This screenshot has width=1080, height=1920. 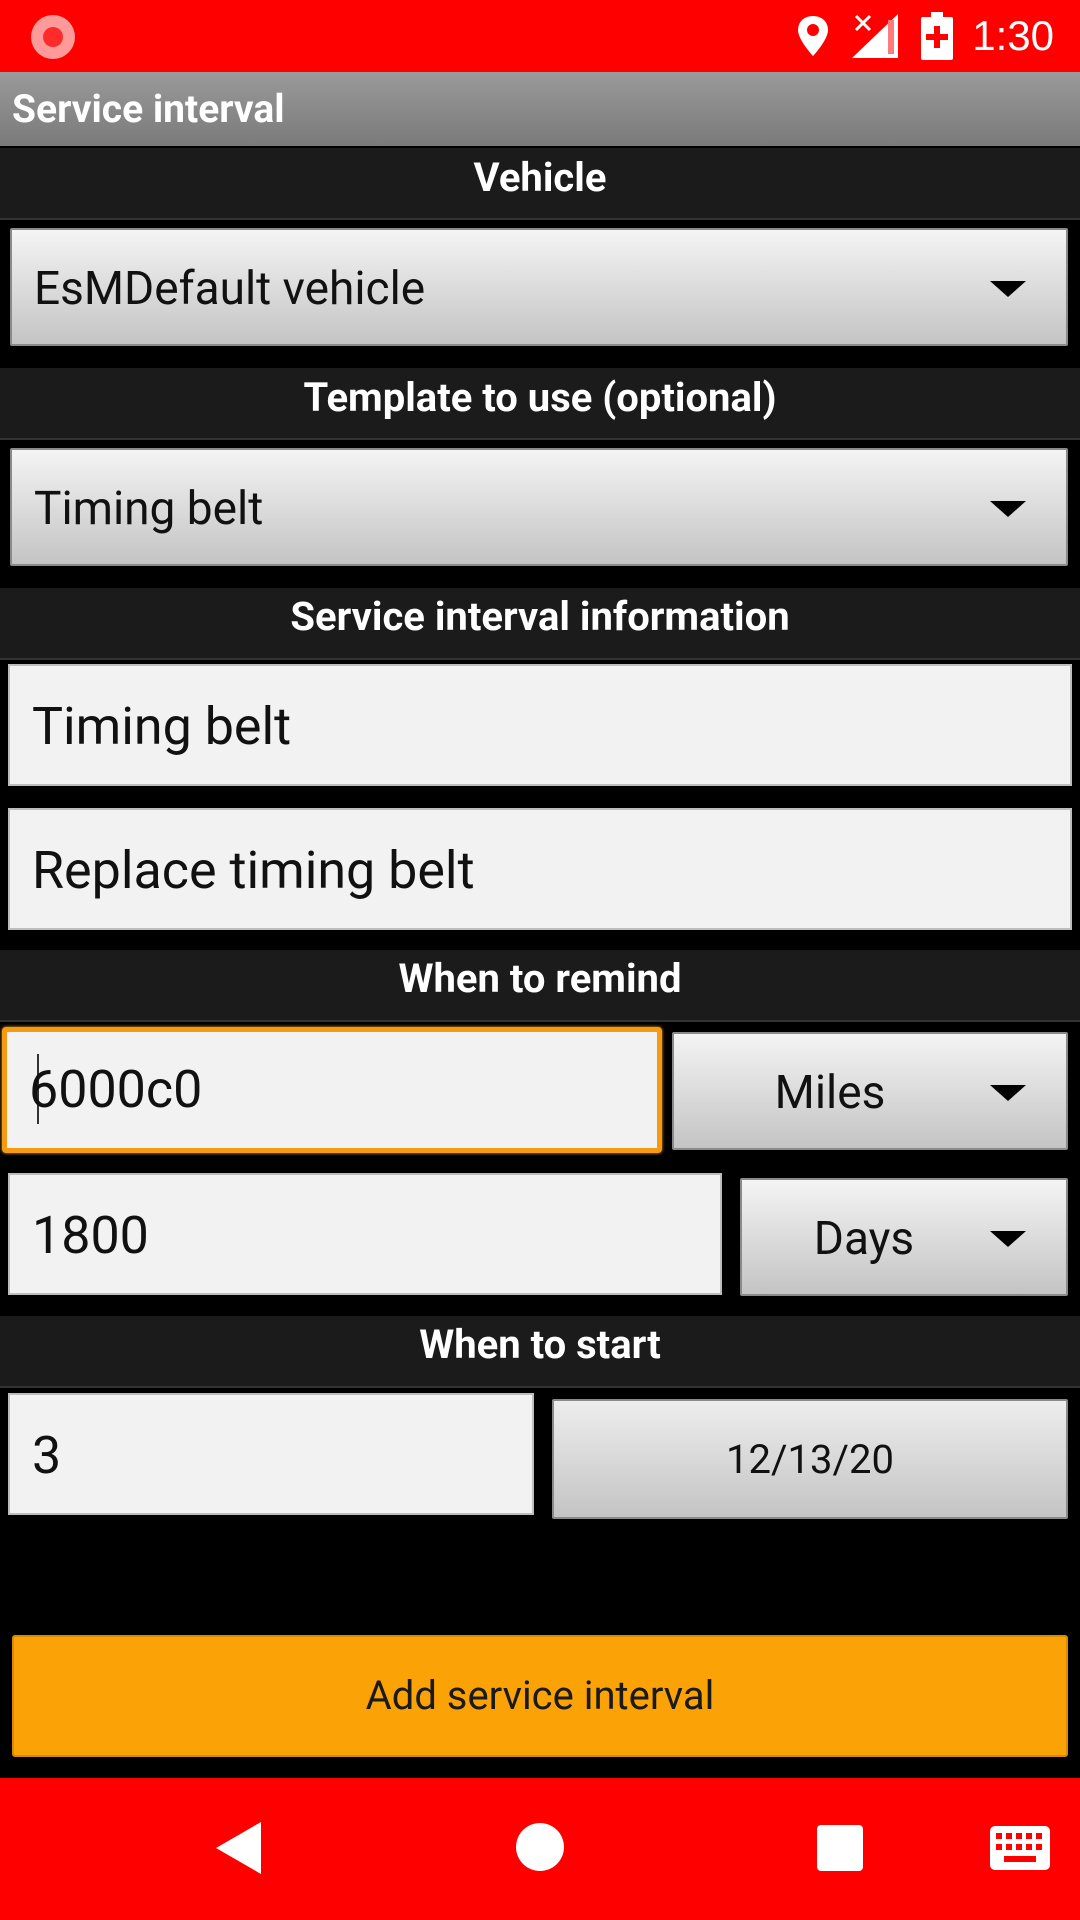 What do you see at coordinates (332, 1090) in the screenshot?
I see `remind-distance-field: 6000c0` at bounding box center [332, 1090].